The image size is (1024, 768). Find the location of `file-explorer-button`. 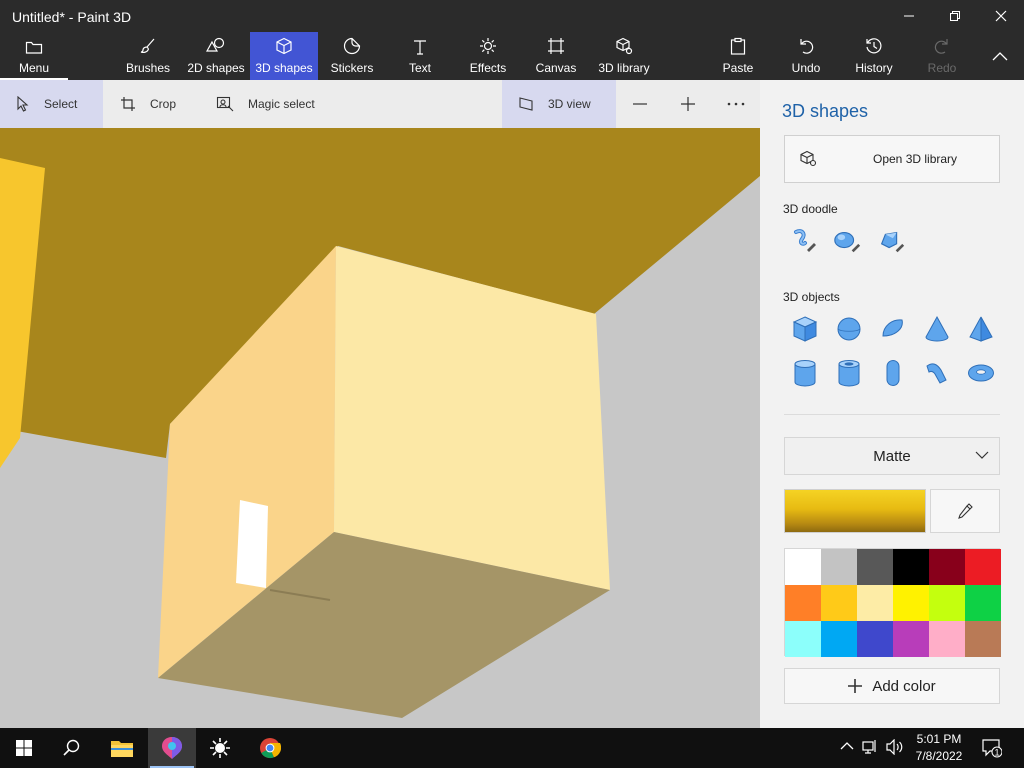

file-explorer-button is located at coordinates (122, 748).